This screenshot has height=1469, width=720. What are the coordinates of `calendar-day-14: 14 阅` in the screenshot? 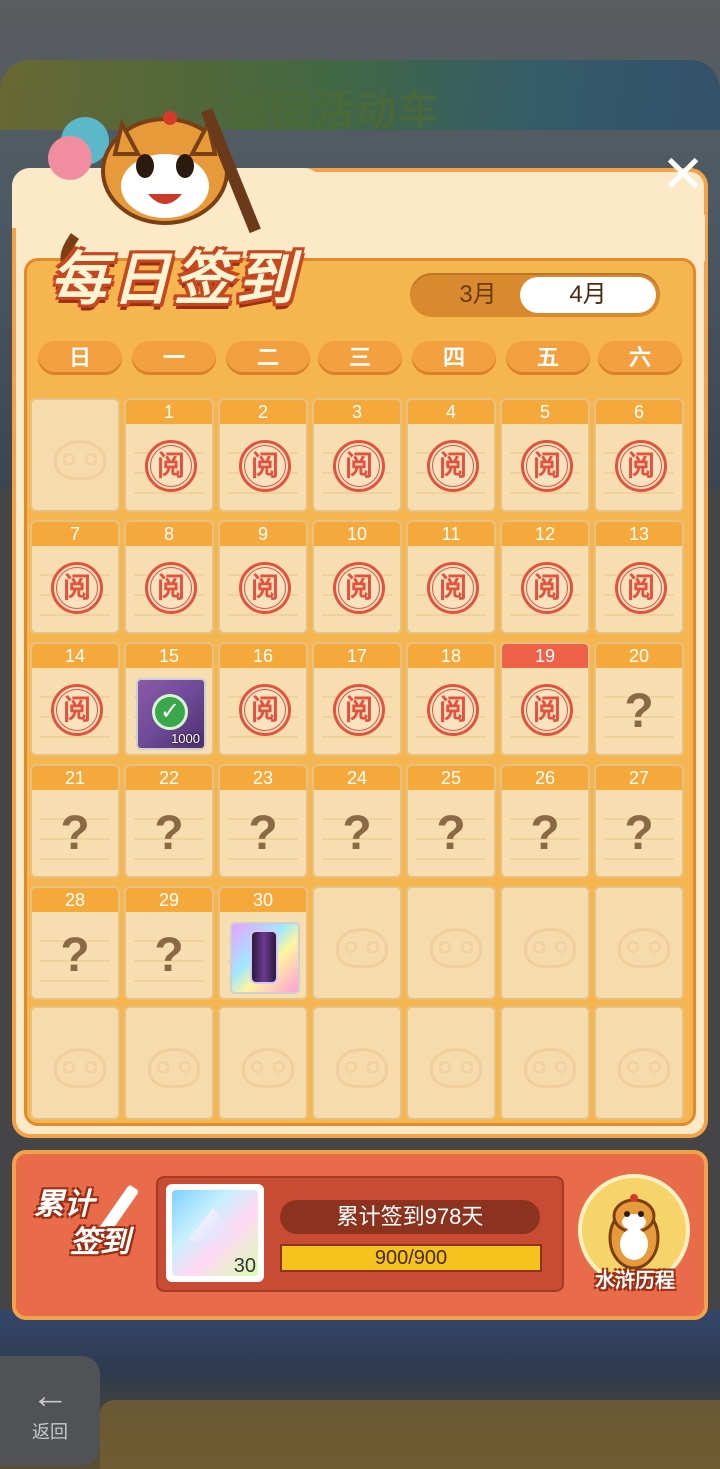 It's located at (75, 699).